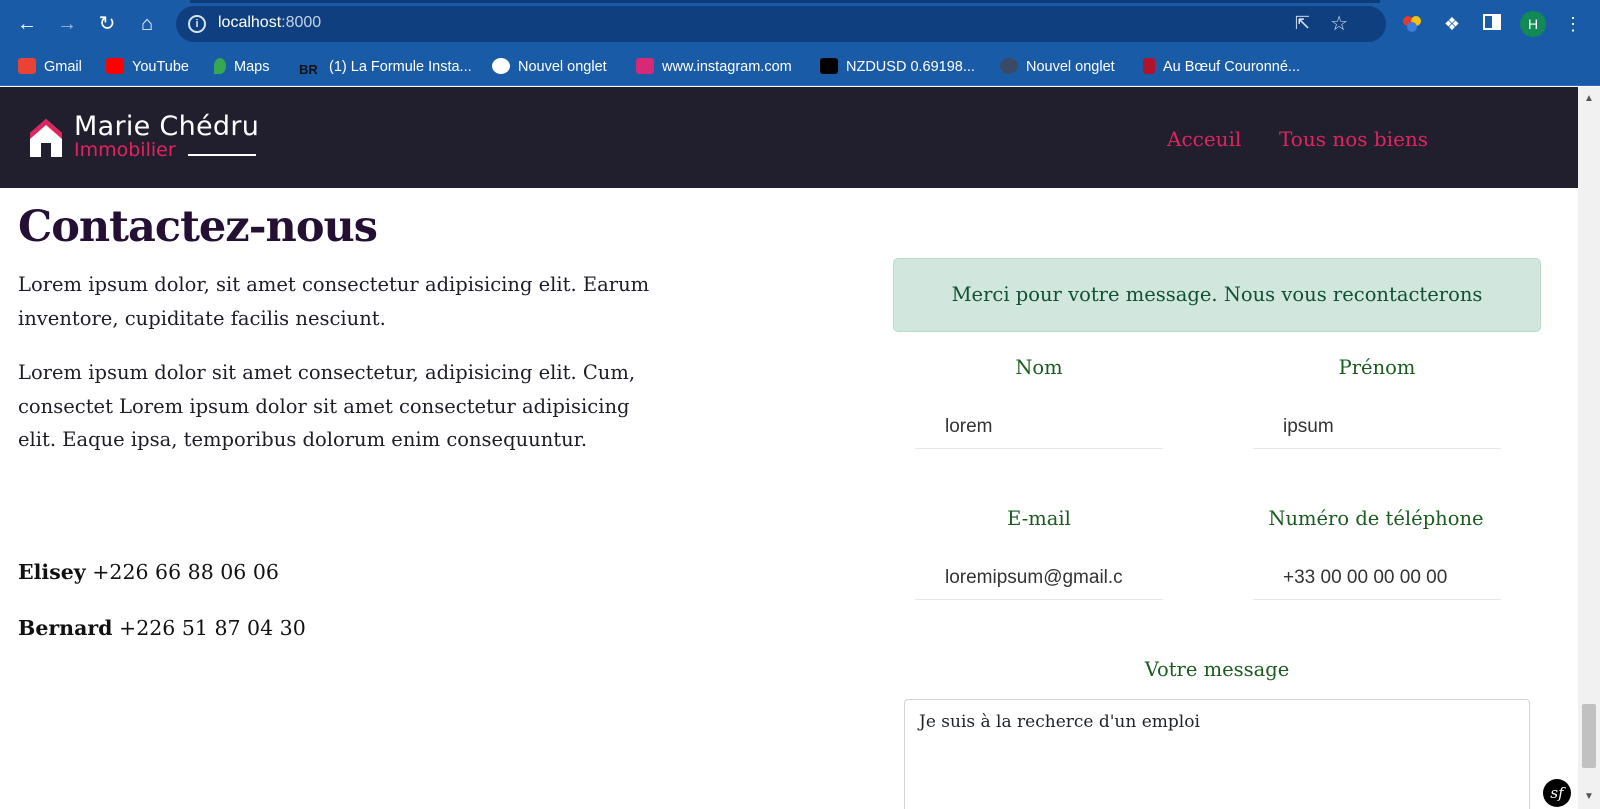  I want to click on contact-name: Elisey, so click(52, 572).